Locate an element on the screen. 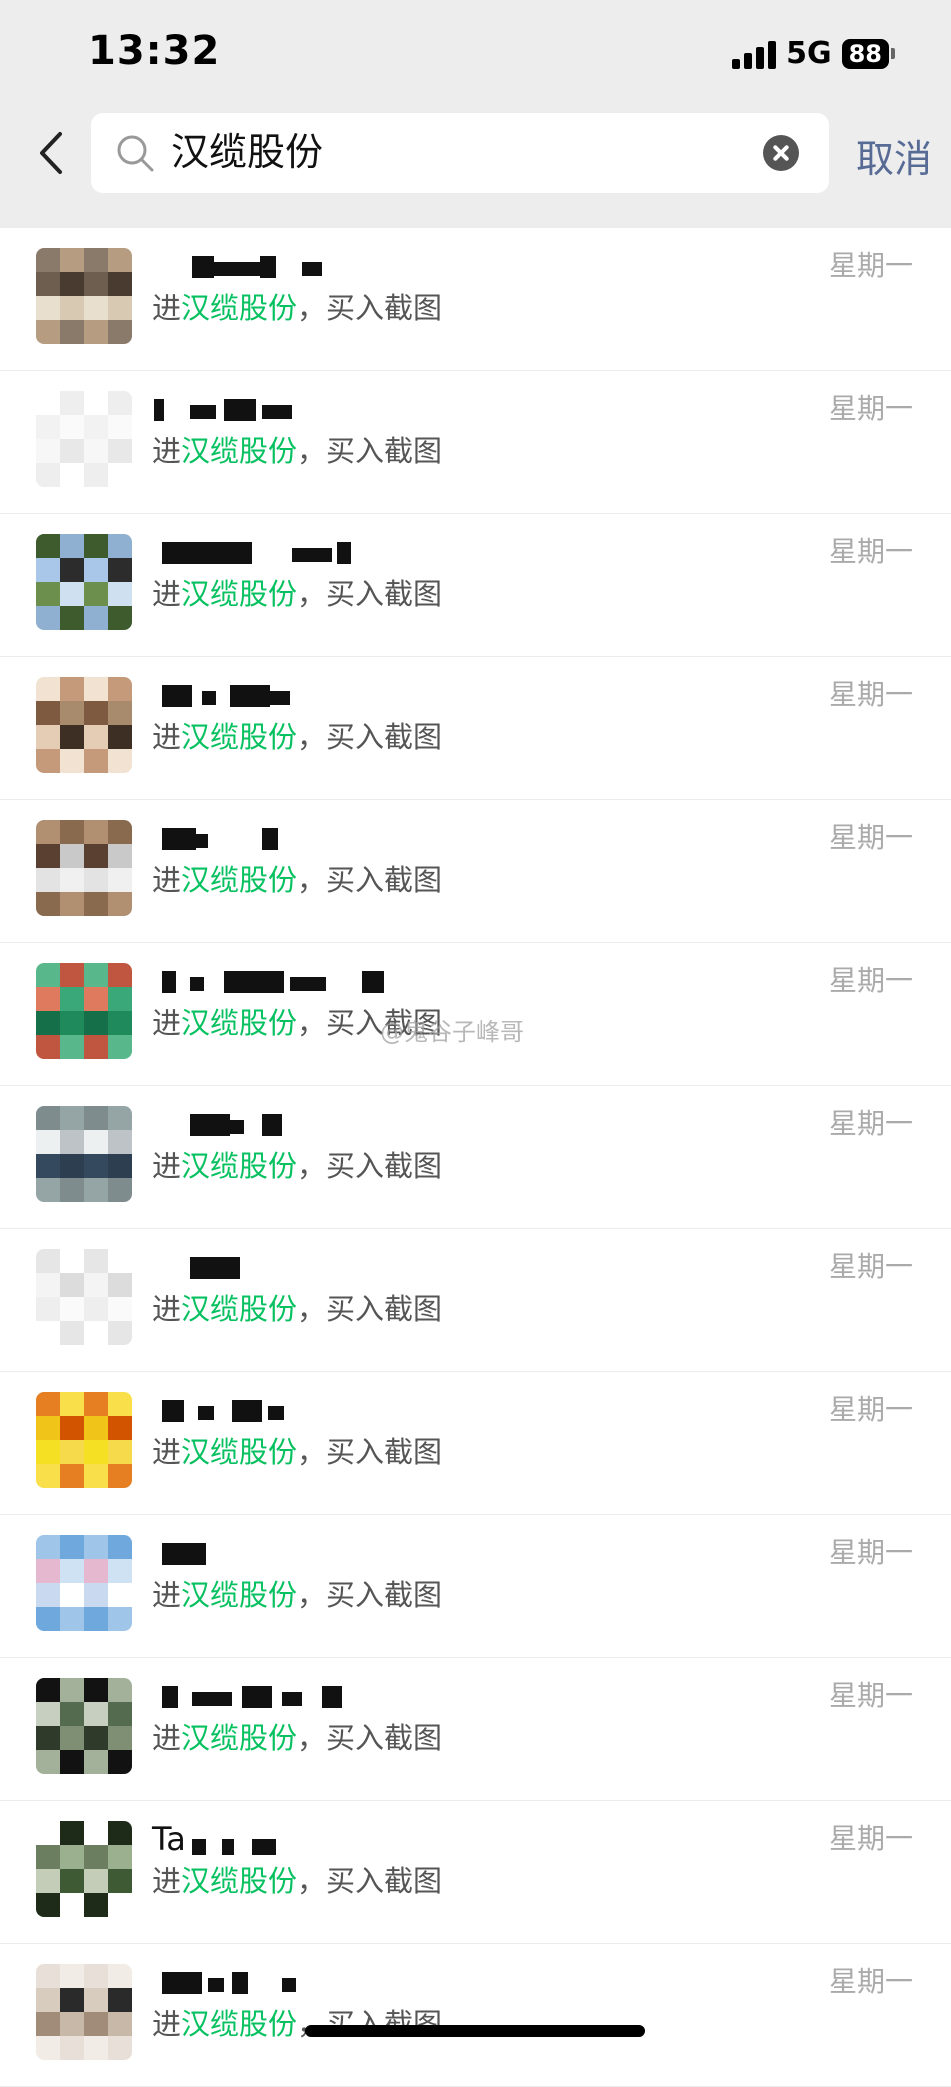 The height and width of the screenshot is (2087, 951). status-indicators: 5G 88 is located at coordinates (813, 53).